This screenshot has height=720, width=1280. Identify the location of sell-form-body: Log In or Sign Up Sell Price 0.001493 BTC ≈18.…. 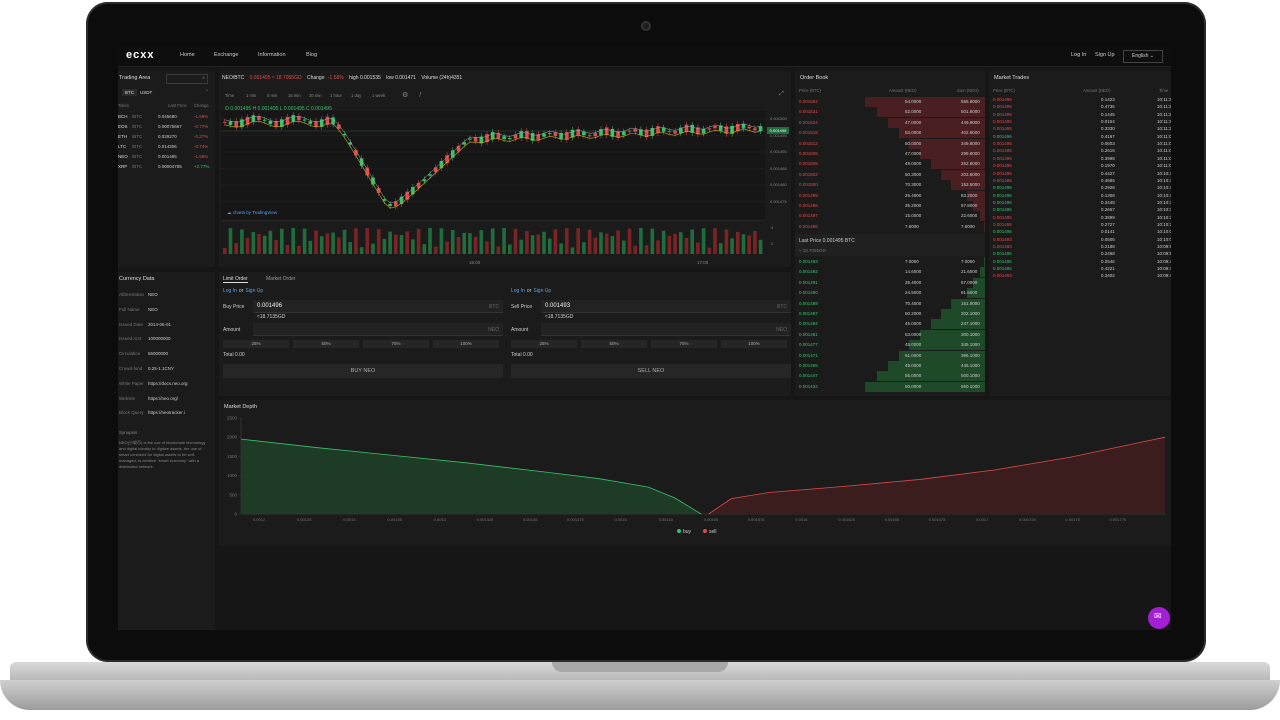
(651, 334).